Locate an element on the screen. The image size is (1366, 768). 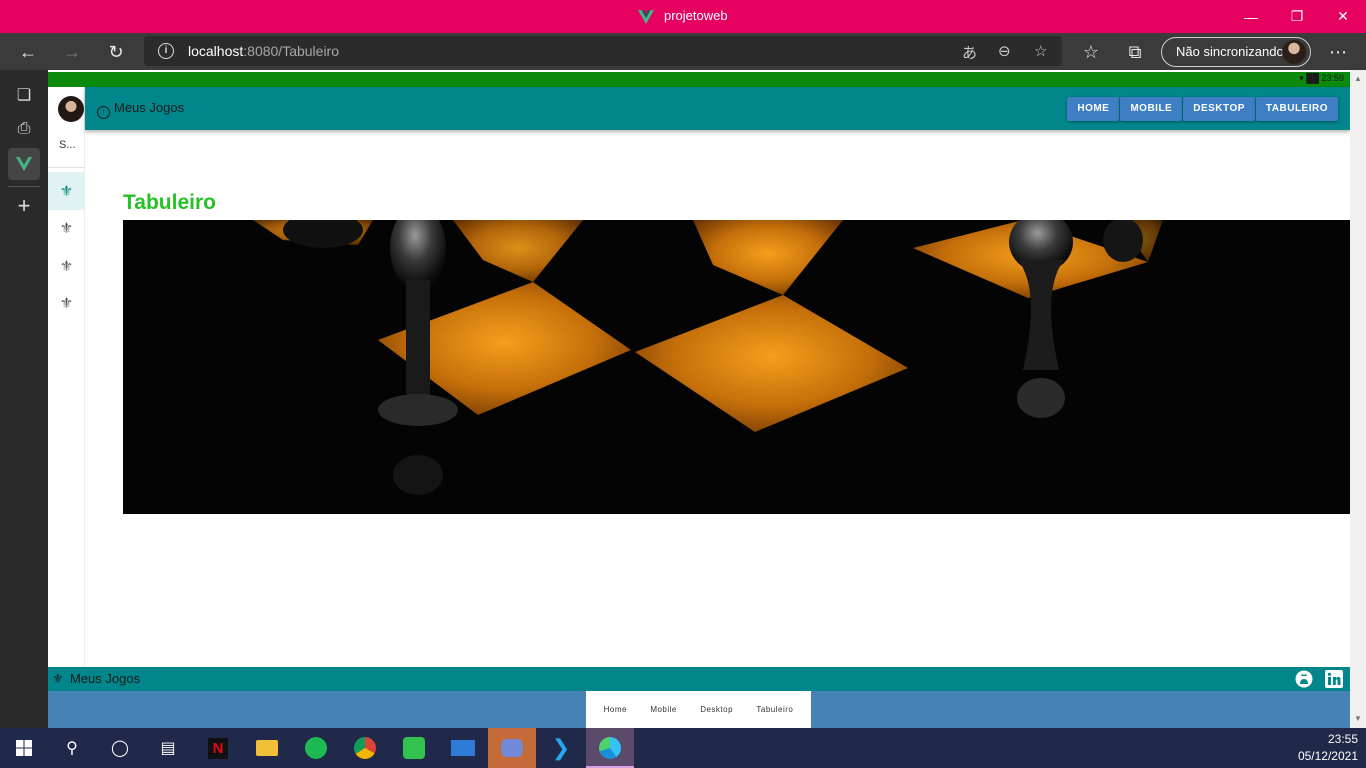
drawer-item-1: ⚜ is located at coordinates (66, 191).